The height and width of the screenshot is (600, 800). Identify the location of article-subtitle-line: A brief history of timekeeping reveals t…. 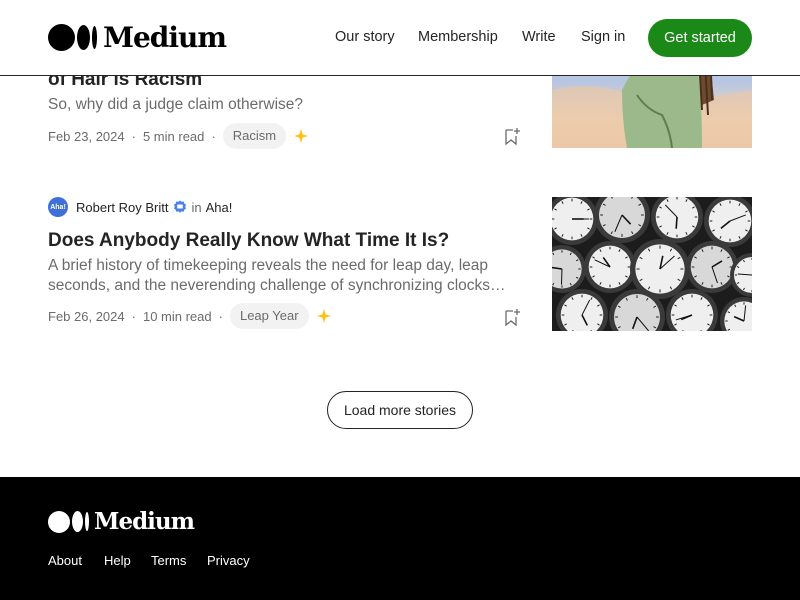
(268, 265).